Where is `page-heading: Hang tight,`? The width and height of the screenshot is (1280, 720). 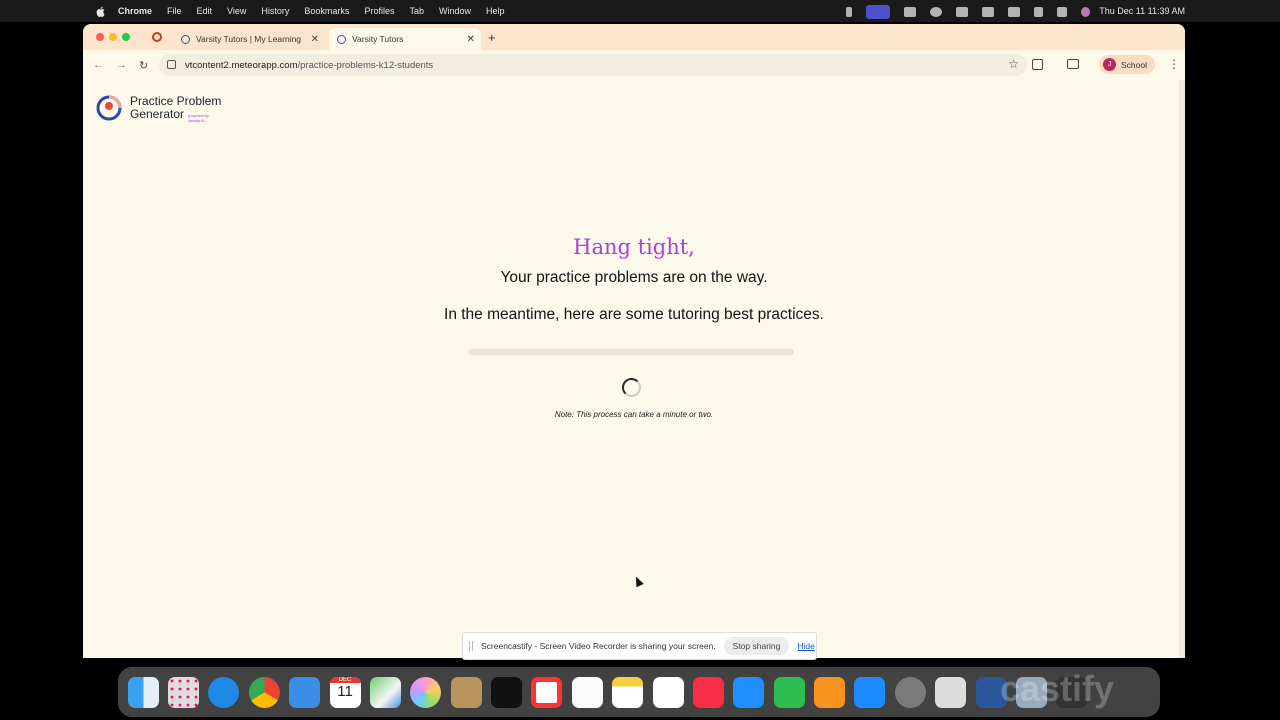 page-heading: Hang tight, is located at coordinates (634, 247).